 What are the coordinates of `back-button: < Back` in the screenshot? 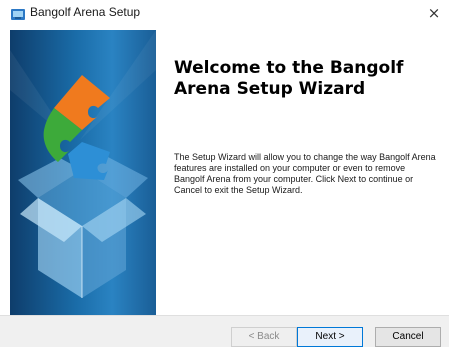 It's located at (264, 337).